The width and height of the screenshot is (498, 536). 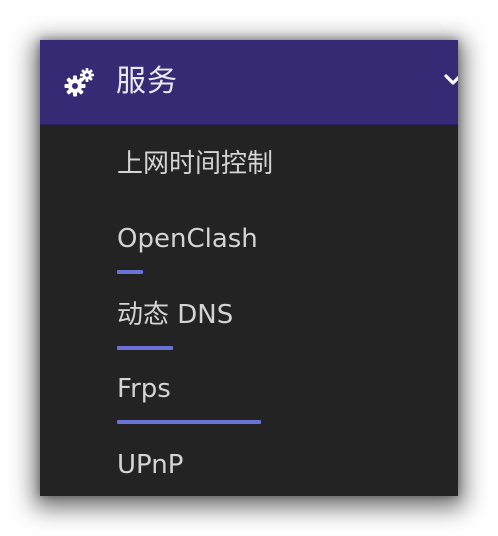 I want to click on dynamic-dns-underline, so click(x=145, y=348).